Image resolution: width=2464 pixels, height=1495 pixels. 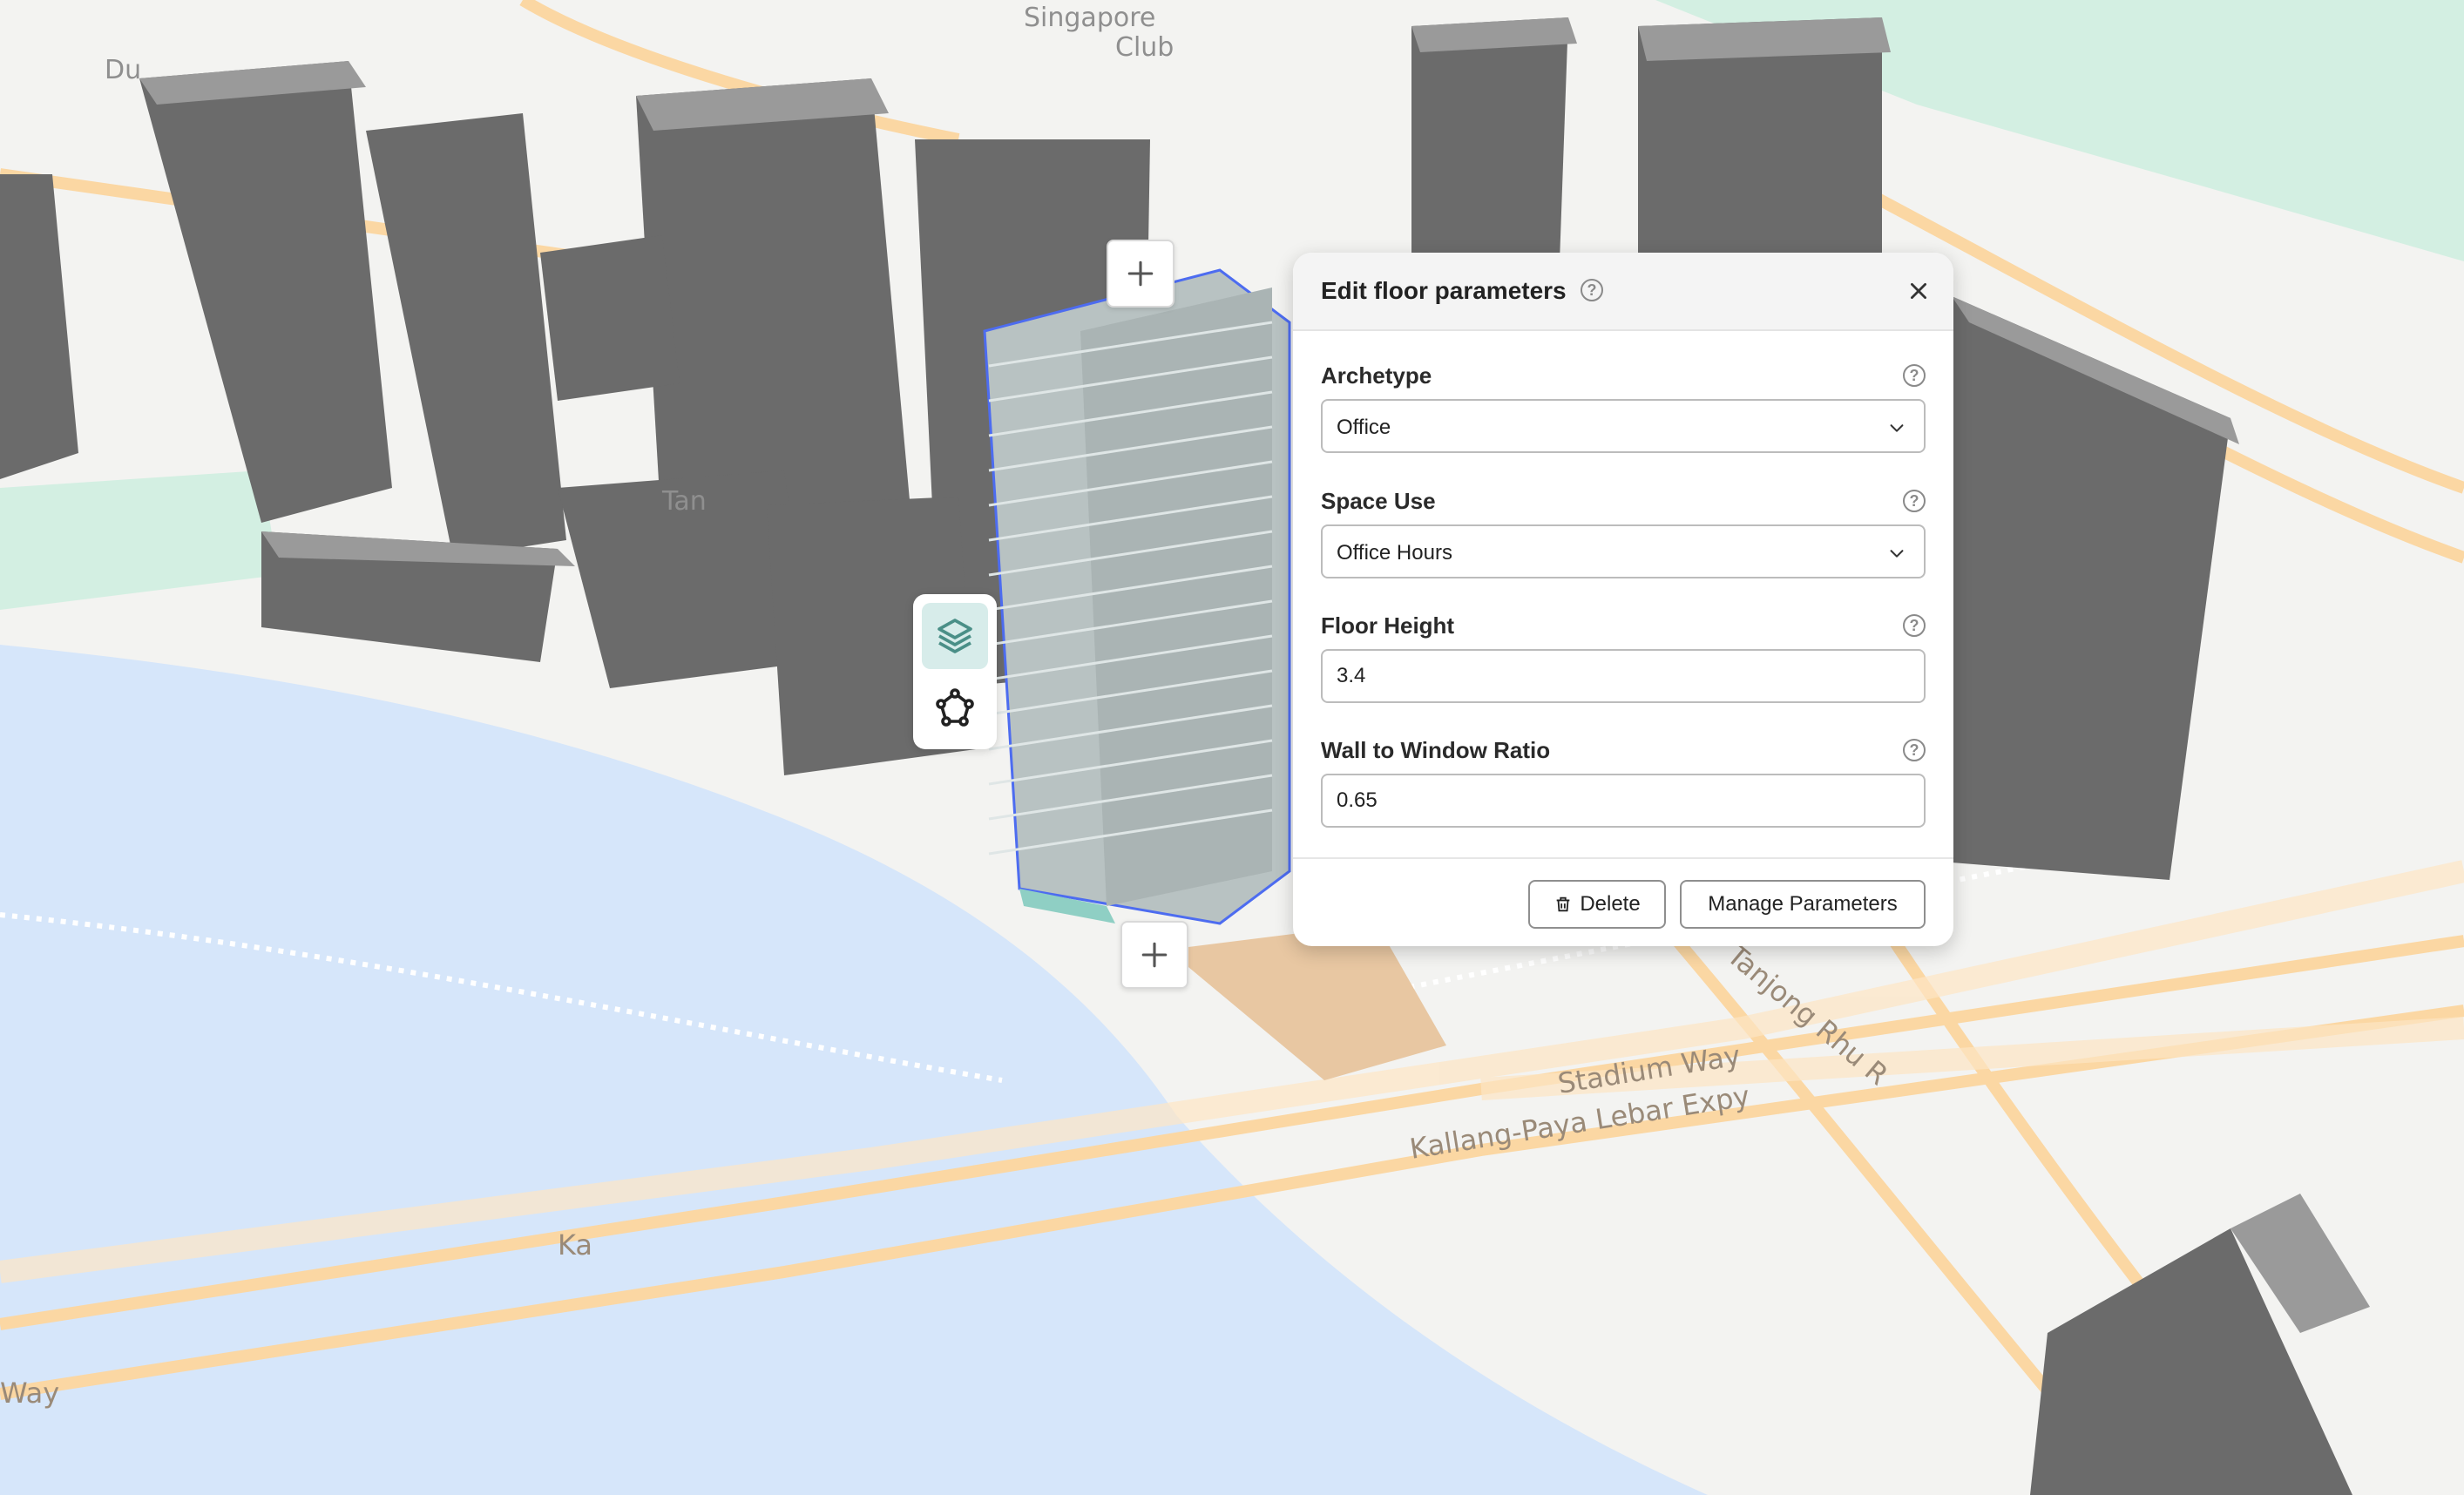 What do you see at coordinates (29, 1394) in the screenshot?
I see `map-label-way: Way` at bounding box center [29, 1394].